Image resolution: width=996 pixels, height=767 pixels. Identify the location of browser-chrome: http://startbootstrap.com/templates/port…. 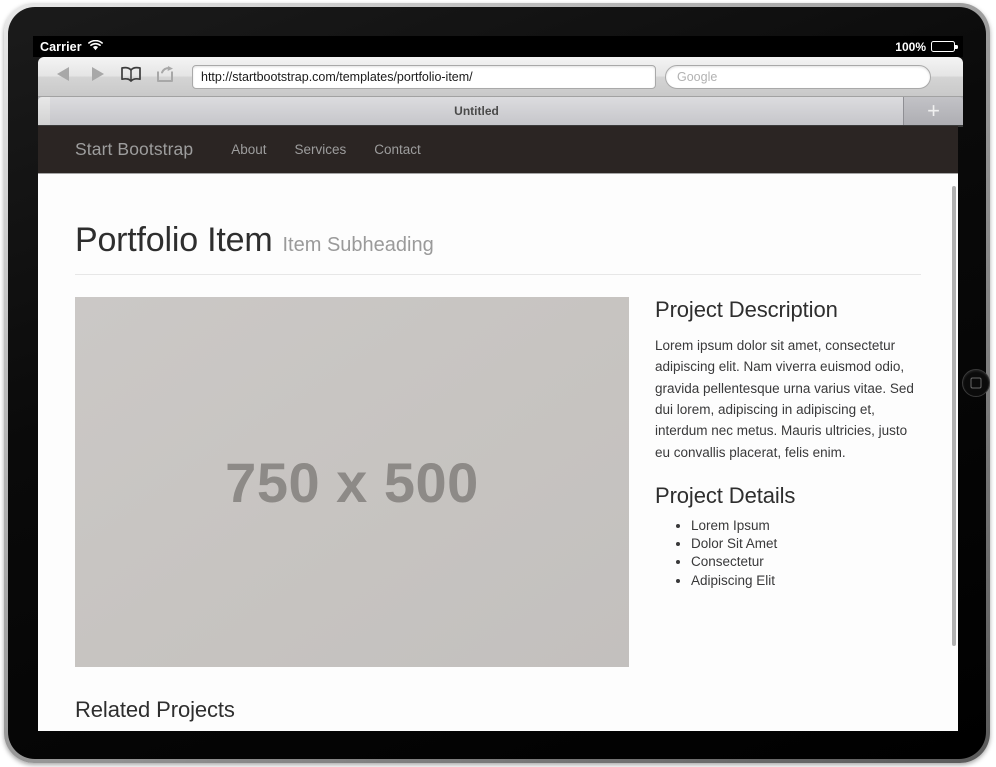
(498, 92).